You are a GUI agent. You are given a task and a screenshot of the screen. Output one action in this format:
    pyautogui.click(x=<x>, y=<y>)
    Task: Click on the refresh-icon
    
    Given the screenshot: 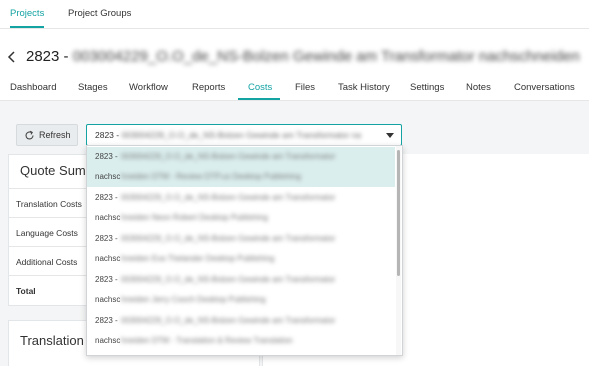 What is the action you would take?
    pyautogui.click(x=29, y=135)
    